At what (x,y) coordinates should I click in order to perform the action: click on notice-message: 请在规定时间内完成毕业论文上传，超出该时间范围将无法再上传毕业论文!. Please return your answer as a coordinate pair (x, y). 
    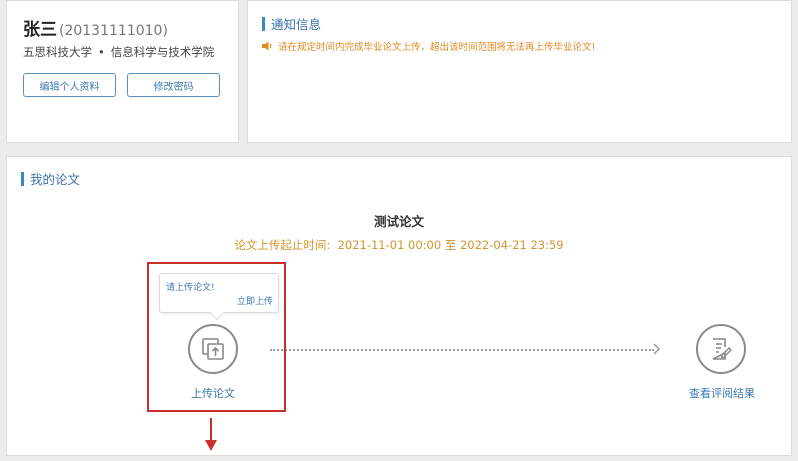
    Looking at the image, I should click on (428, 46).